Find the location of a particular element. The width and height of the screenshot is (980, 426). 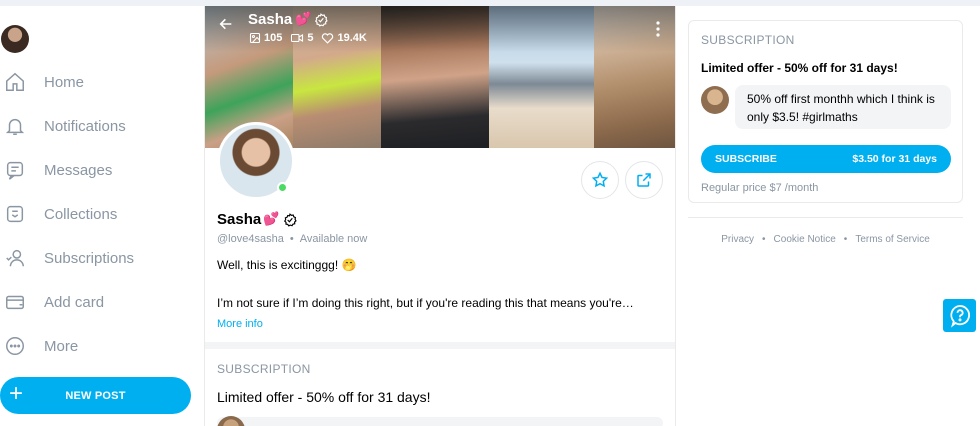

banner-name: Sasha is located at coordinates (270, 19).